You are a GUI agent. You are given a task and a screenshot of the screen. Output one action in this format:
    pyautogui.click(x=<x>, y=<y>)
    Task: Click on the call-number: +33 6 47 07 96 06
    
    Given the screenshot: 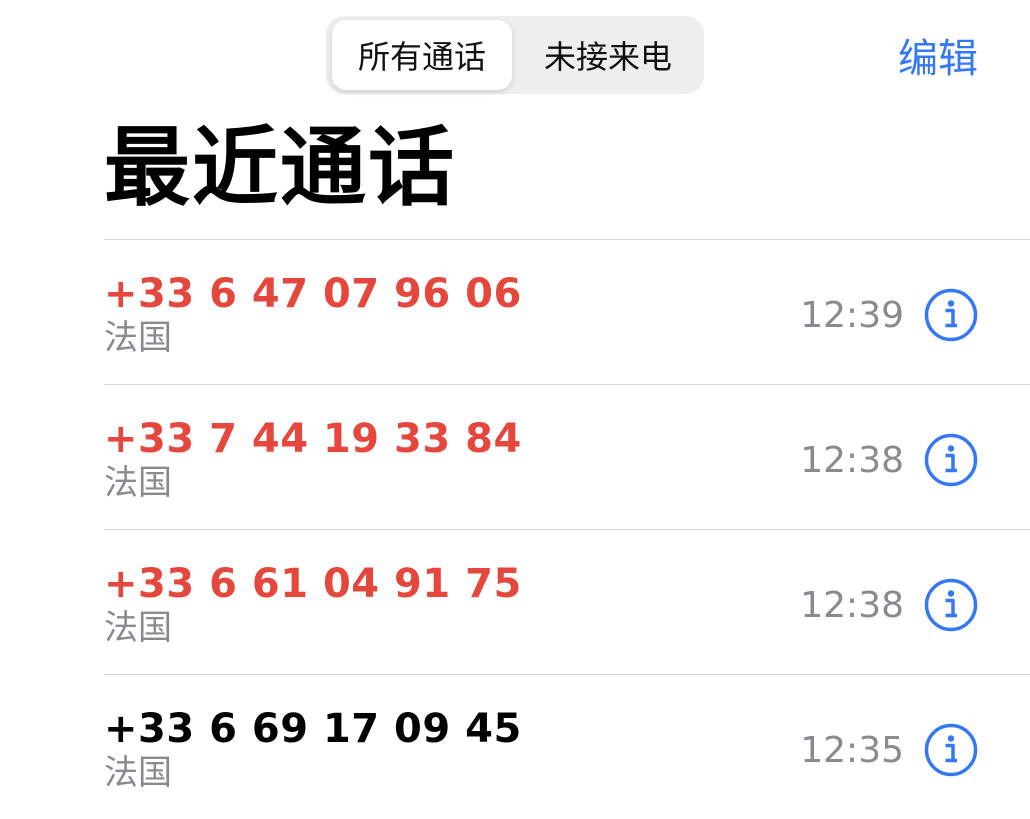 What is the action you would take?
    pyautogui.click(x=313, y=294)
    